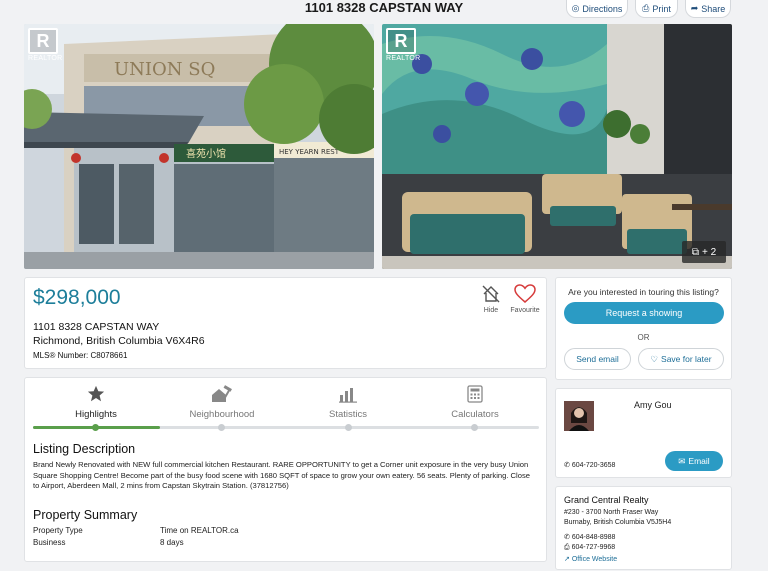  I want to click on bar-chart-icon, so click(348, 395).